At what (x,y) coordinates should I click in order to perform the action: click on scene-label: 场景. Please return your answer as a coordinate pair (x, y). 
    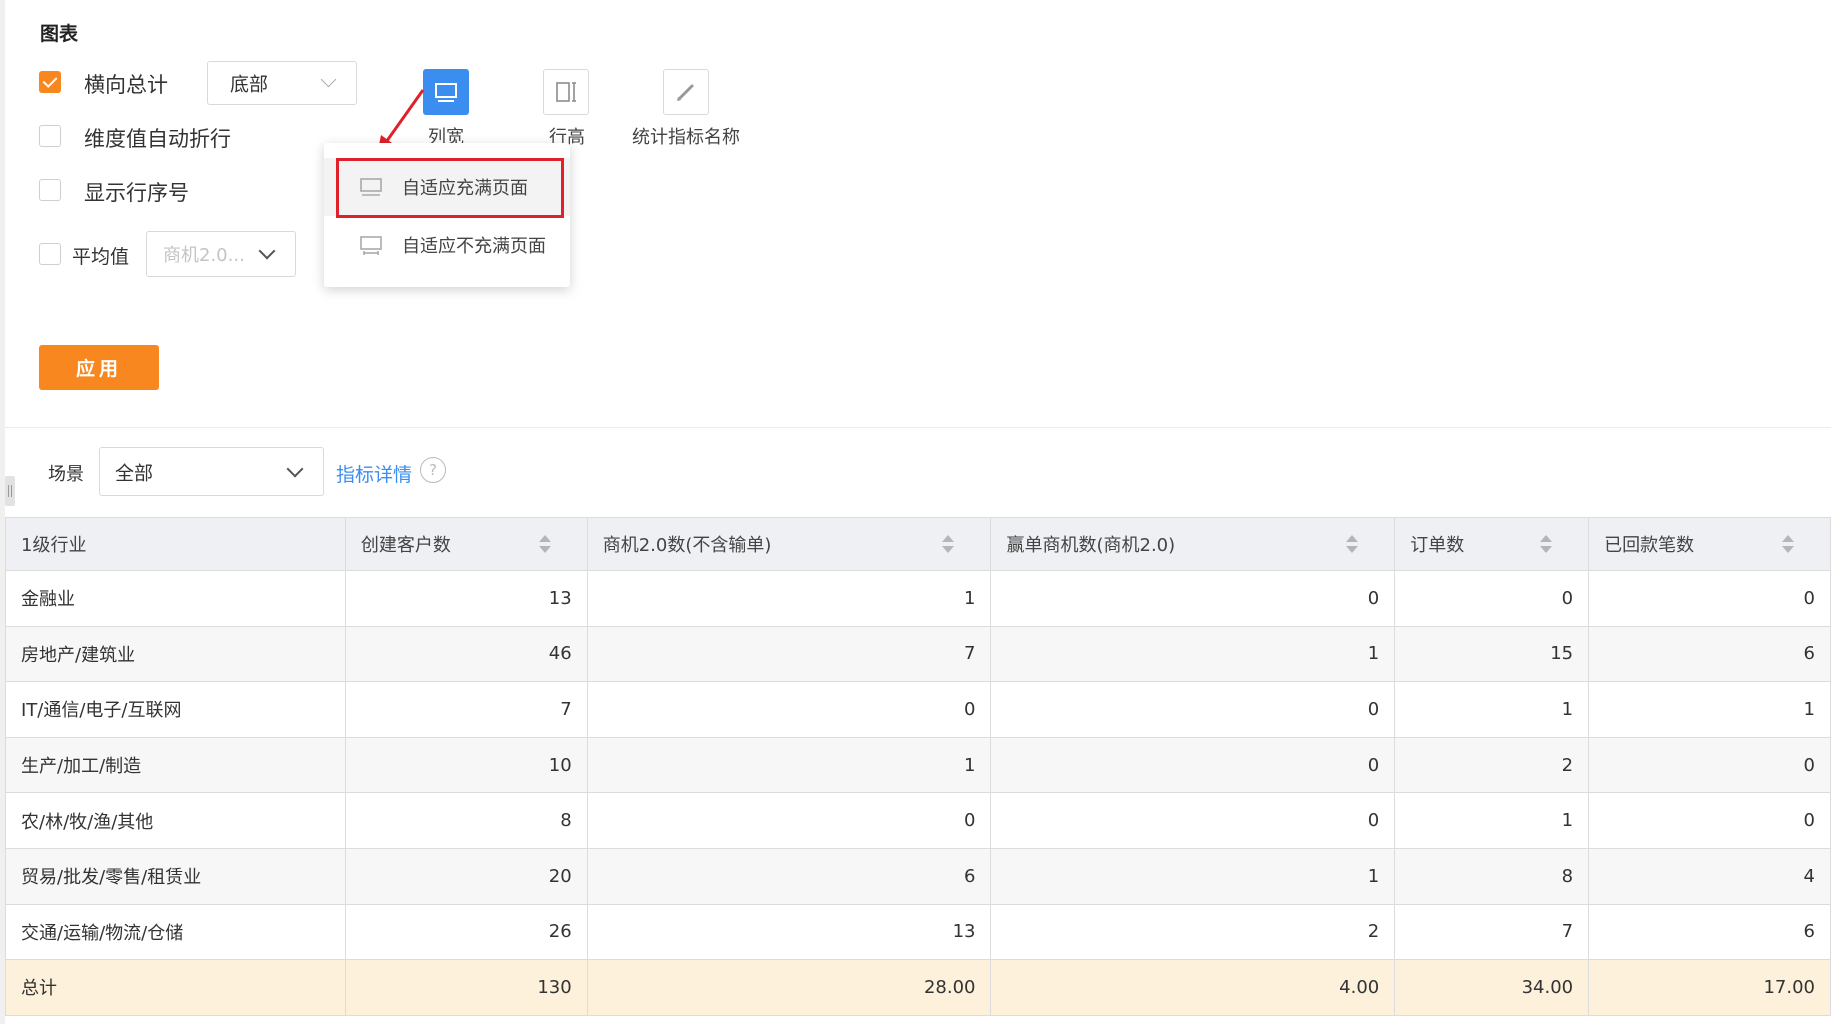
    Looking at the image, I should click on (66, 474).